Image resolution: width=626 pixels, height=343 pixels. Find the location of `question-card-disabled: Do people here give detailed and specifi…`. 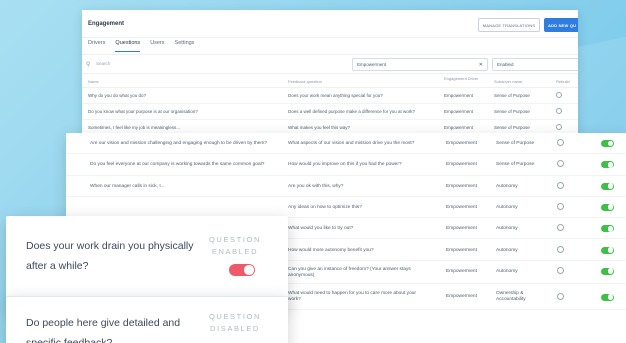

question-card-disabled: Do people here give detailed and specifi… is located at coordinates (147, 319).